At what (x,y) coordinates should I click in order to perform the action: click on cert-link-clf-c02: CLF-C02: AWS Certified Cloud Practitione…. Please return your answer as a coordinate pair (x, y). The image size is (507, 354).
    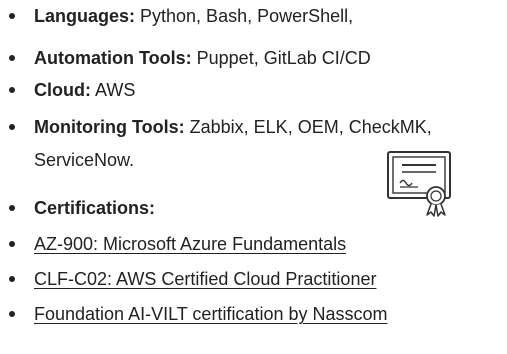
    Looking at the image, I should click on (205, 279).